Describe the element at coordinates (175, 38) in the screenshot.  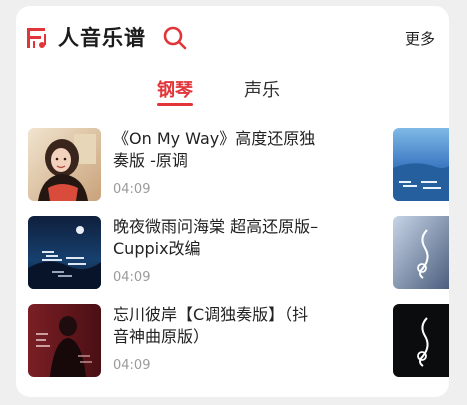
I see `search-icon` at that location.